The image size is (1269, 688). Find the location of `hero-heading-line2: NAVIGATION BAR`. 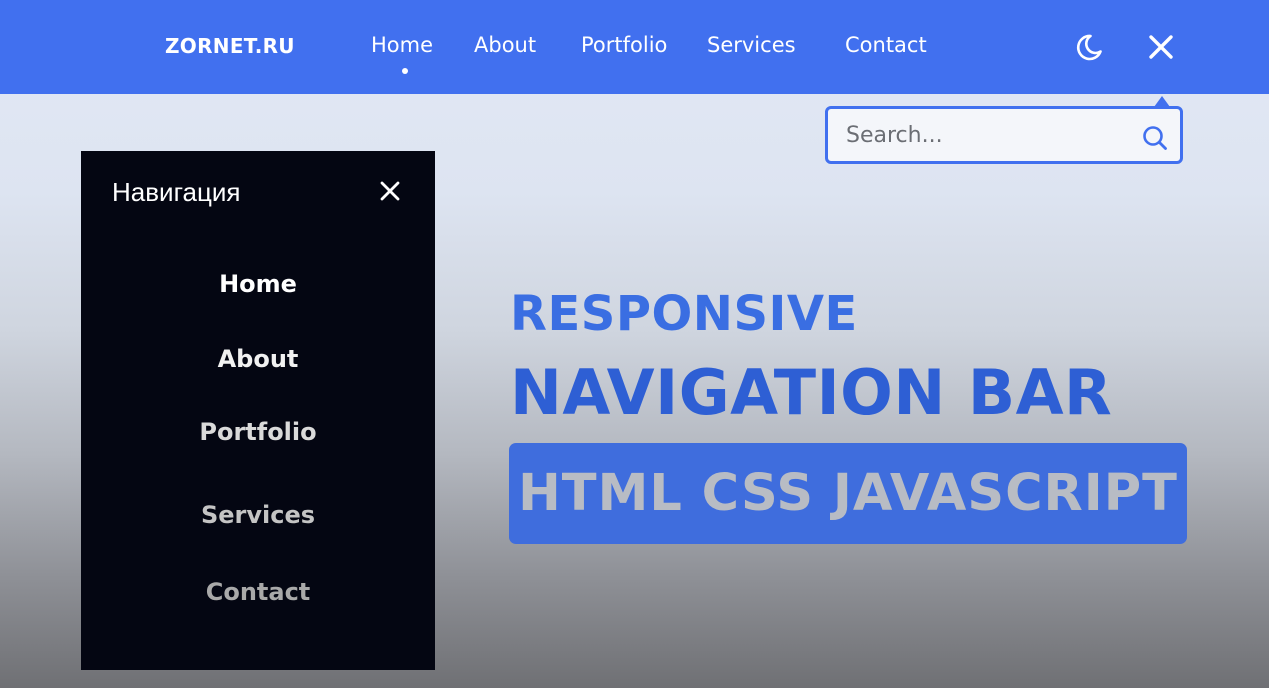

hero-heading-line2: NAVIGATION BAR is located at coordinates (811, 392).